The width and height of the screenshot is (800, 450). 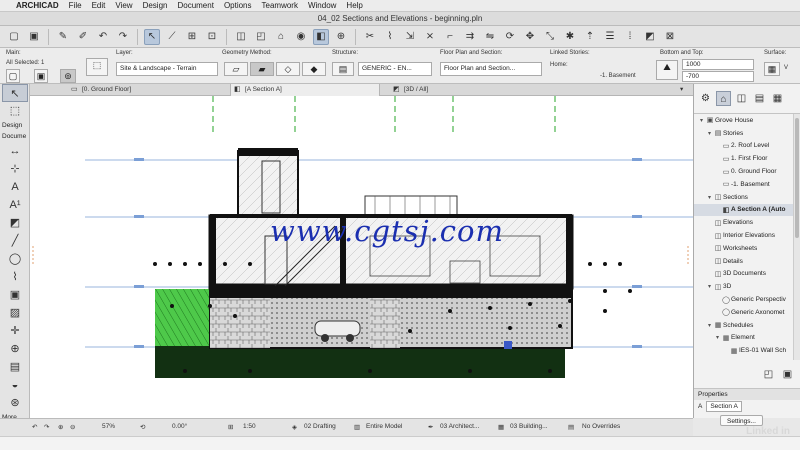 I want to click on offset-icon: ⇉, so click(x=470, y=37).